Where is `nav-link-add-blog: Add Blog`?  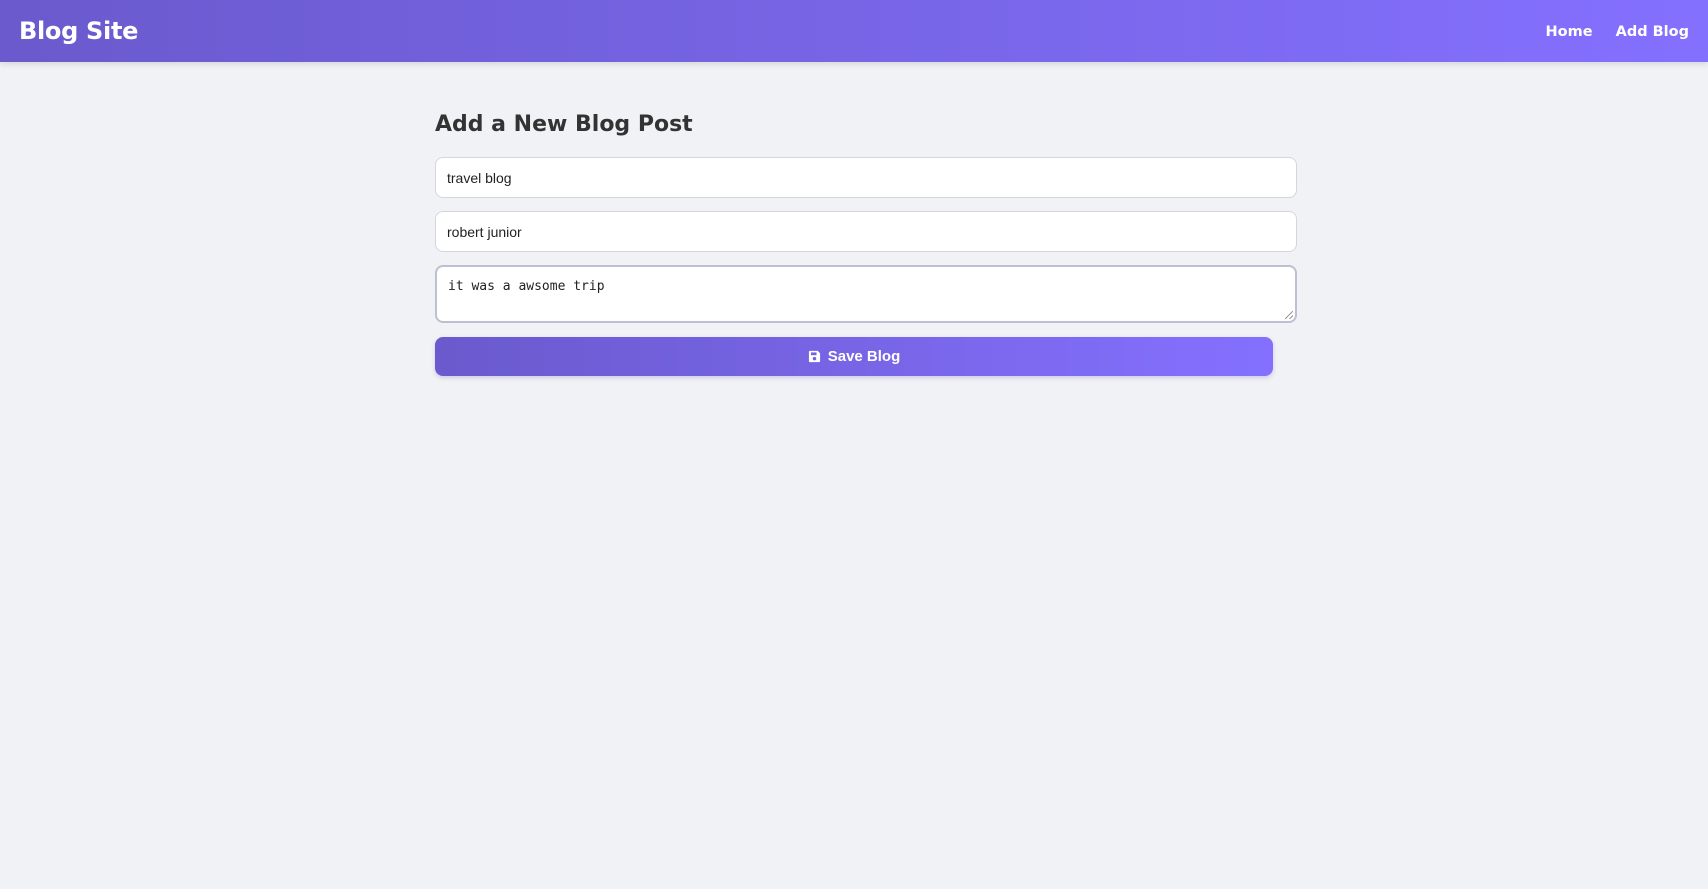 nav-link-add-blog: Add Blog is located at coordinates (1652, 32).